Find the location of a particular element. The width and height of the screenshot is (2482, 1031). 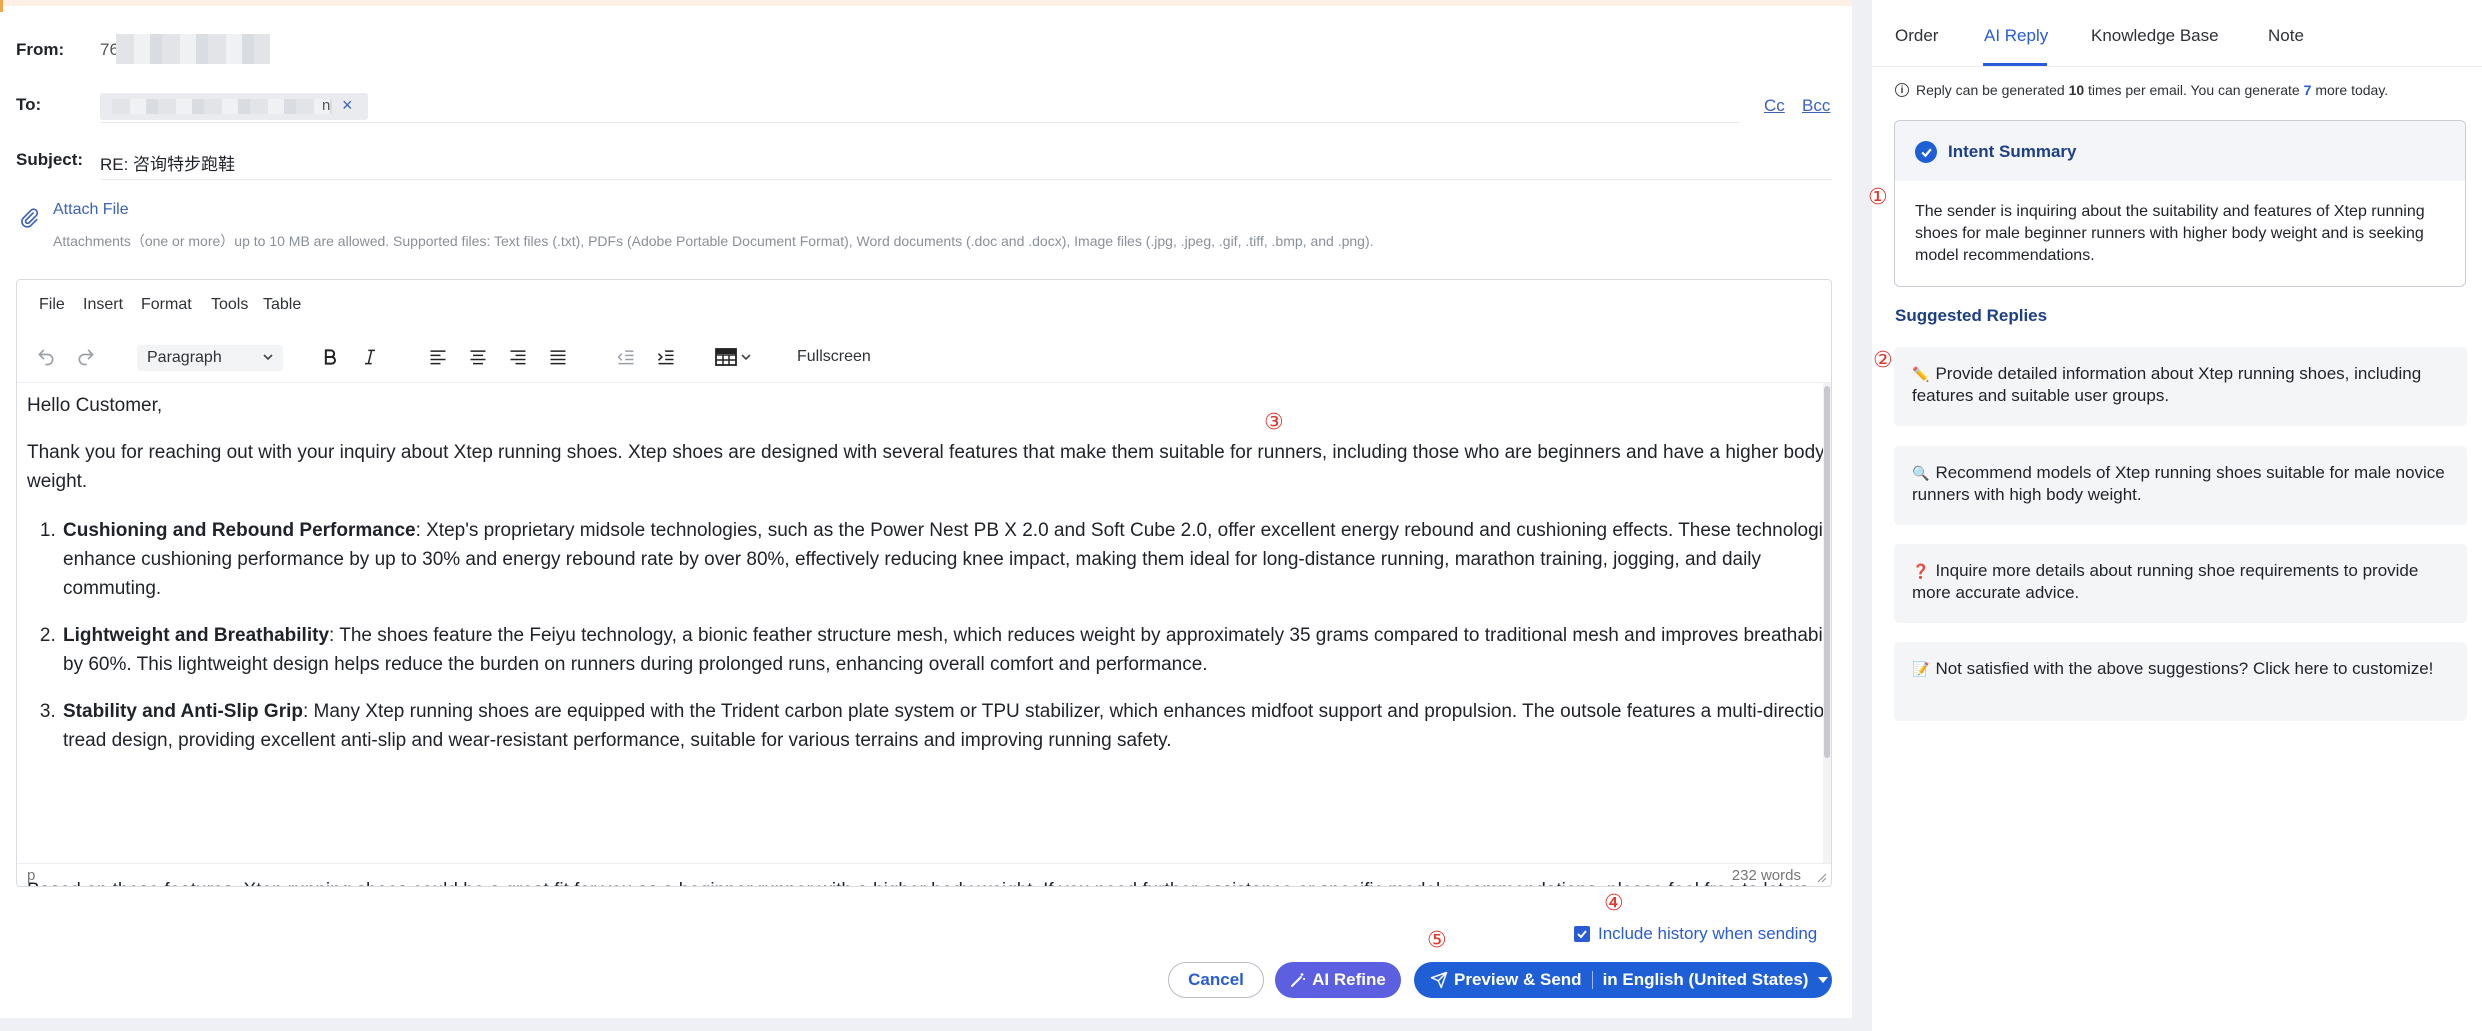

recipient-chip-tail: n is located at coordinates (326, 105).